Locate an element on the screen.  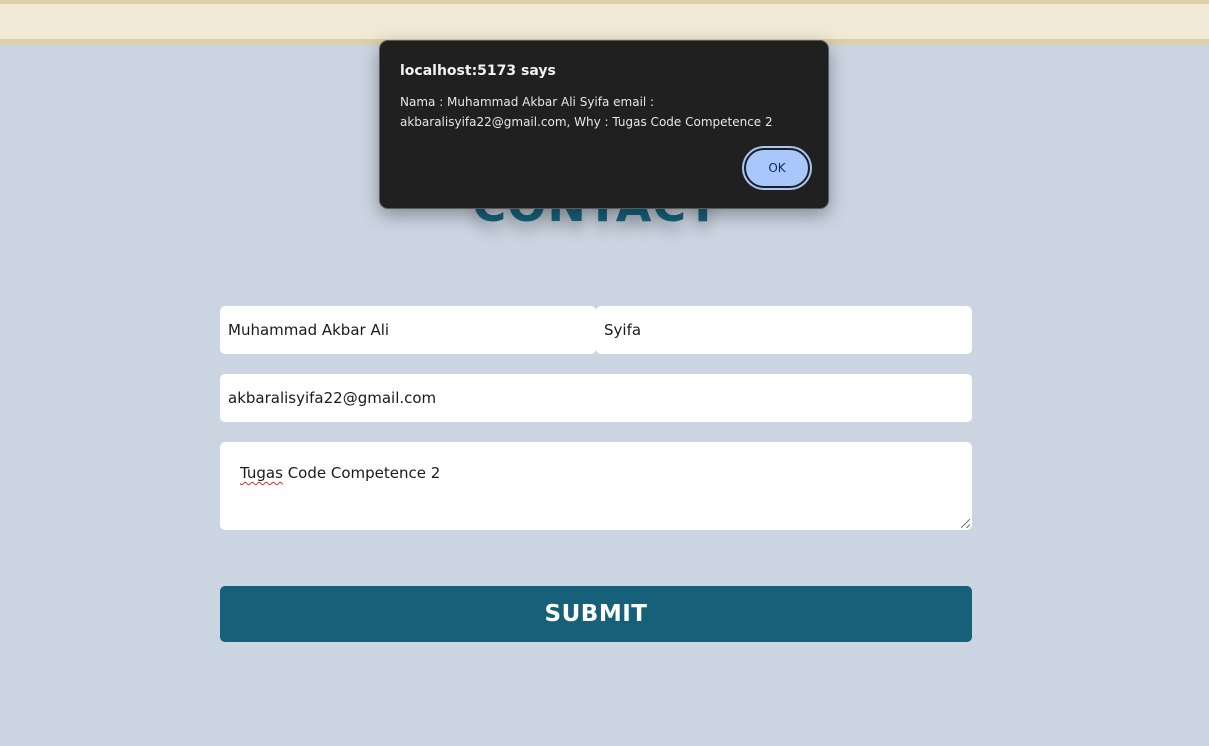
alert-title: localhost:5173 says is located at coordinates (478, 71).